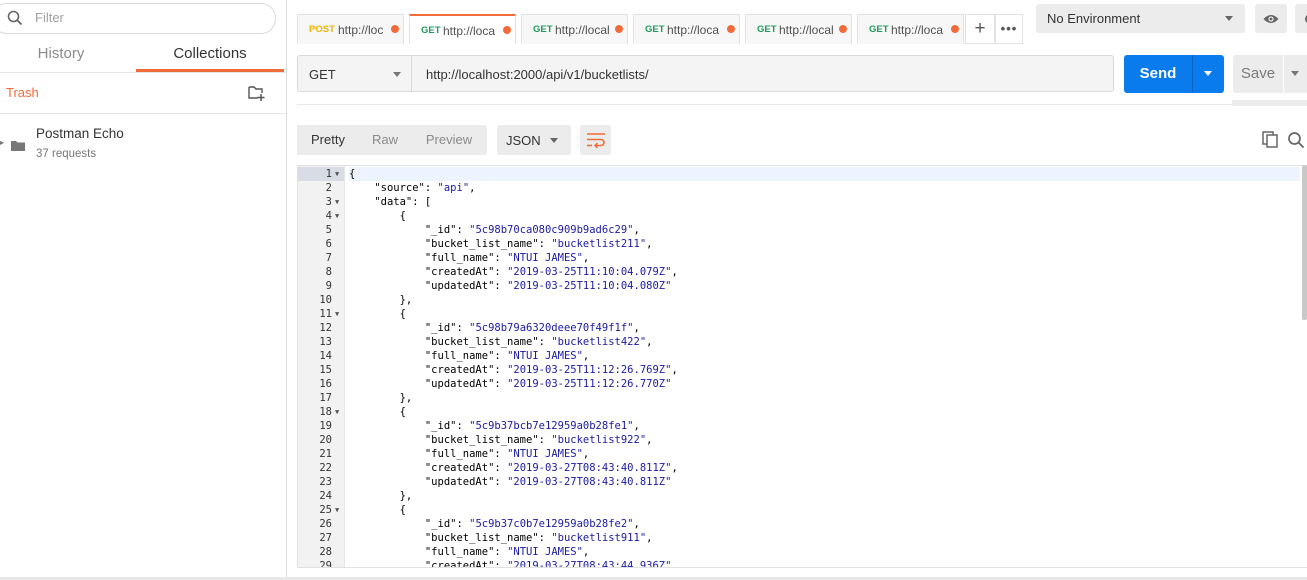 The width and height of the screenshot is (1307, 580). I want to click on new-tab-button: +, so click(980, 29).